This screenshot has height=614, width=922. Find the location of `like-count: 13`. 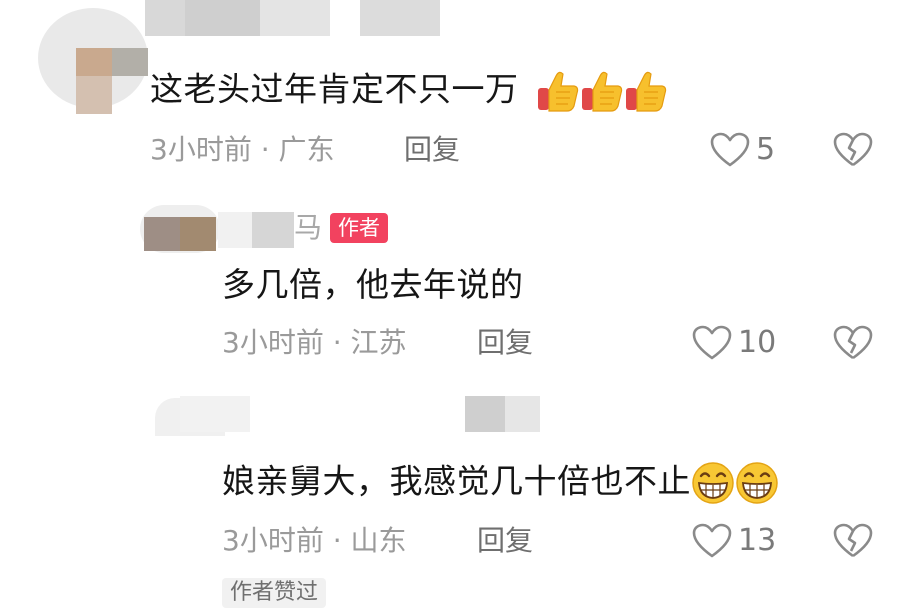

like-count: 13 is located at coordinates (757, 540).